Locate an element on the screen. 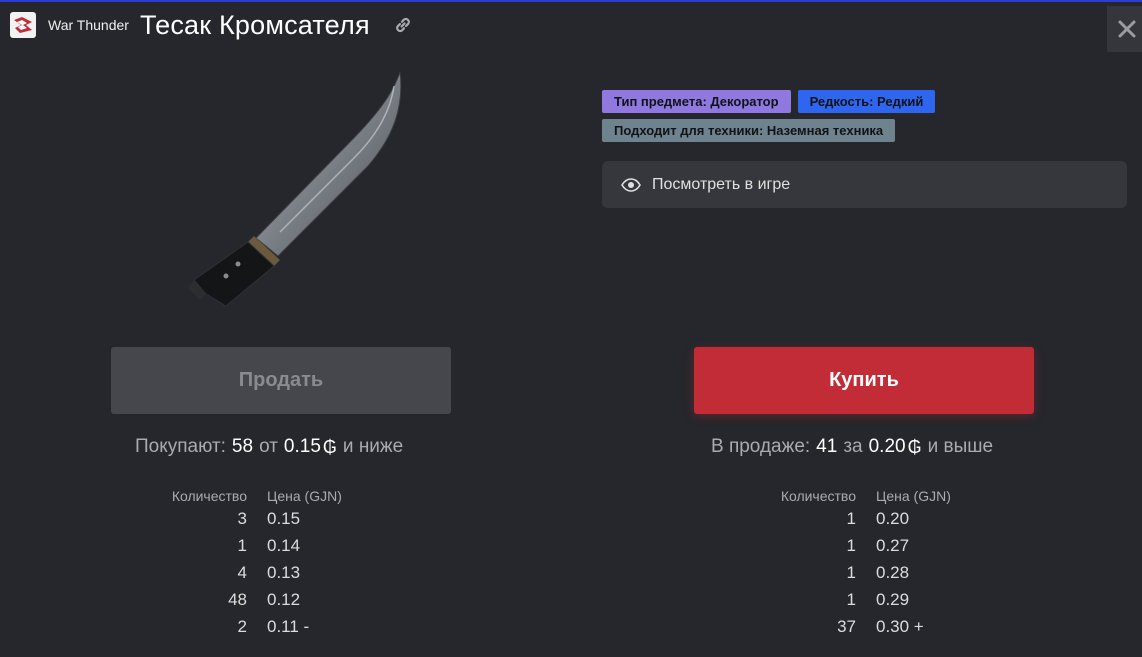 Image resolution: width=1142 pixels, height=657 pixels. header: War Thunder Тесак Кромсателя is located at coordinates (212, 25).